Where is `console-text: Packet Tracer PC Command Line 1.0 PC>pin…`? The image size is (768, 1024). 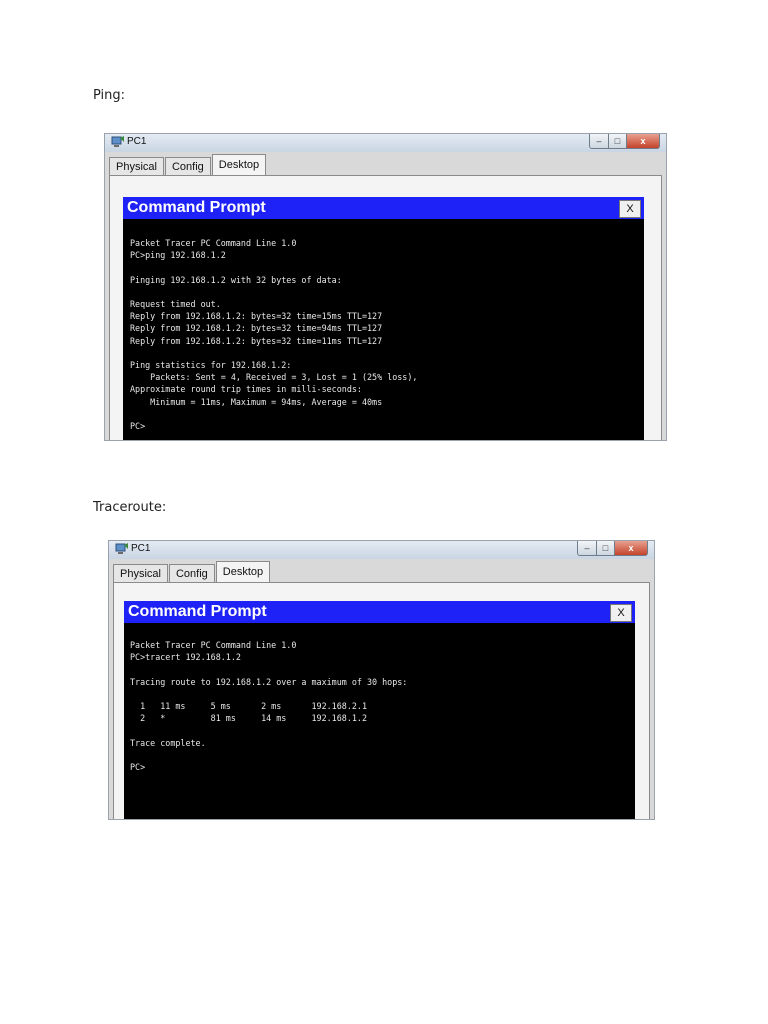
console-text: Packet Tracer PC Command Line 1.0 PC>pin… is located at coordinates (274, 335).